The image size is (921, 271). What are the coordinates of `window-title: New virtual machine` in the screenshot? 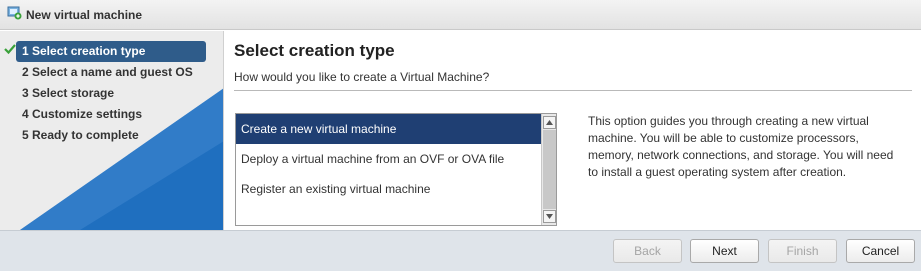 It's located at (84, 14).